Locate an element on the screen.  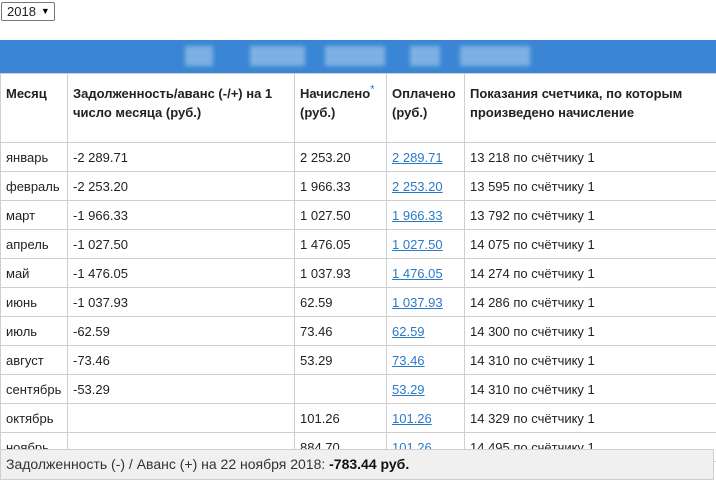
cell-meter: 13 218 по счётчику 1 is located at coordinates (590, 157).